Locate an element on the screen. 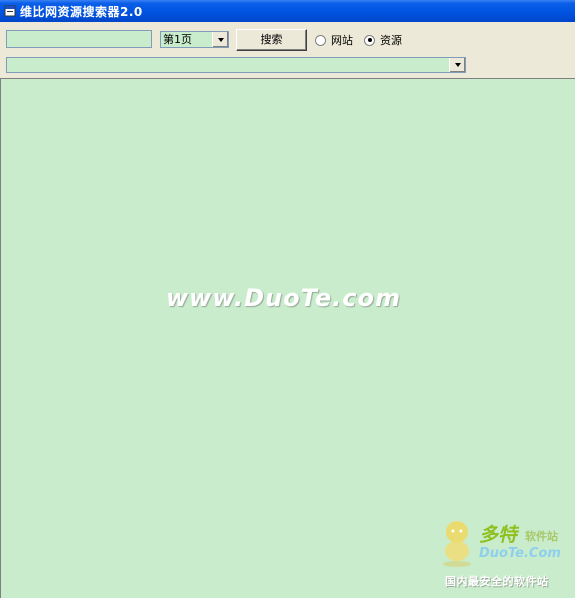  duote-logo: 多特 软件站 DuoTe.Com 国内最安全的软件站 is located at coordinates (506, 556).